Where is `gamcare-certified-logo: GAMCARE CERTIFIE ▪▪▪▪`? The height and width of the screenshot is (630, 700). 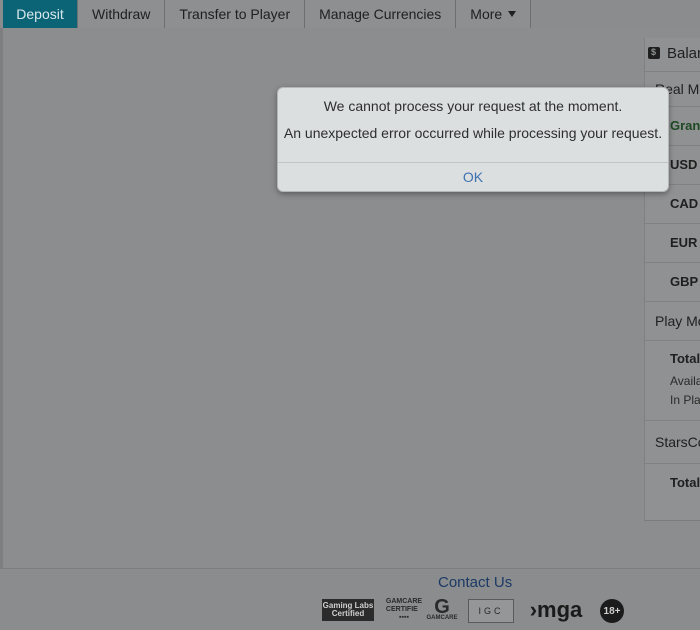
gamcare-certified-logo: GAMCARE CERTIFIE ▪▪▪▪ is located at coordinates (404, 609).